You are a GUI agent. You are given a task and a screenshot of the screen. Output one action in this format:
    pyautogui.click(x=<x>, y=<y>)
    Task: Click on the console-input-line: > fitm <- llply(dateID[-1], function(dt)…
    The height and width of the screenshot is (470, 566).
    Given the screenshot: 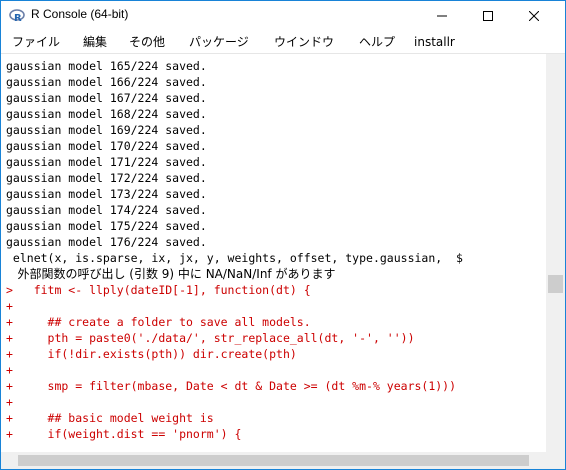 What is the action you would take?
    pyautogui.click(x=158, y=290)
    